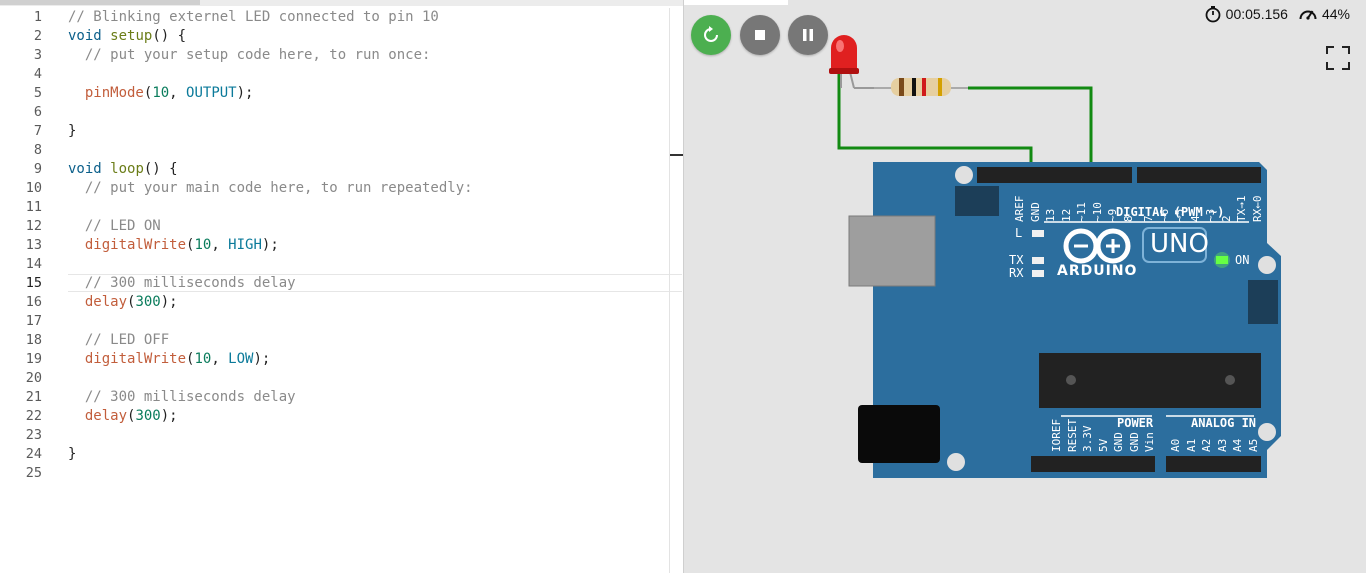 The image size is (1366, 573). Describe the element at coordinates (114, 93) in the screenshot. I see `code-token: pinMode` at that location.